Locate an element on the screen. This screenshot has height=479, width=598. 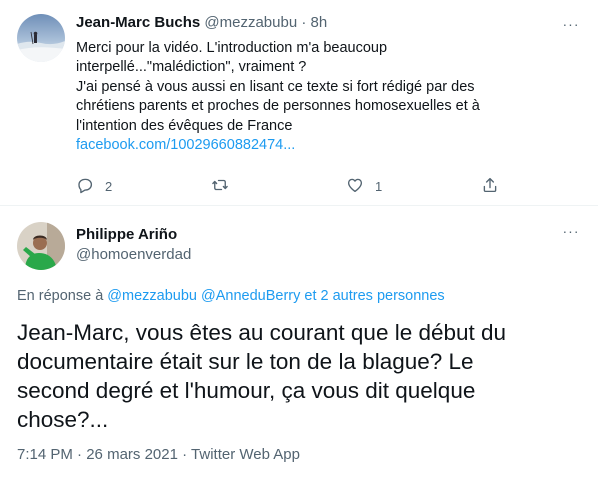
other-people-link: et 2 autres personnes is located at coordinates (374, 296).